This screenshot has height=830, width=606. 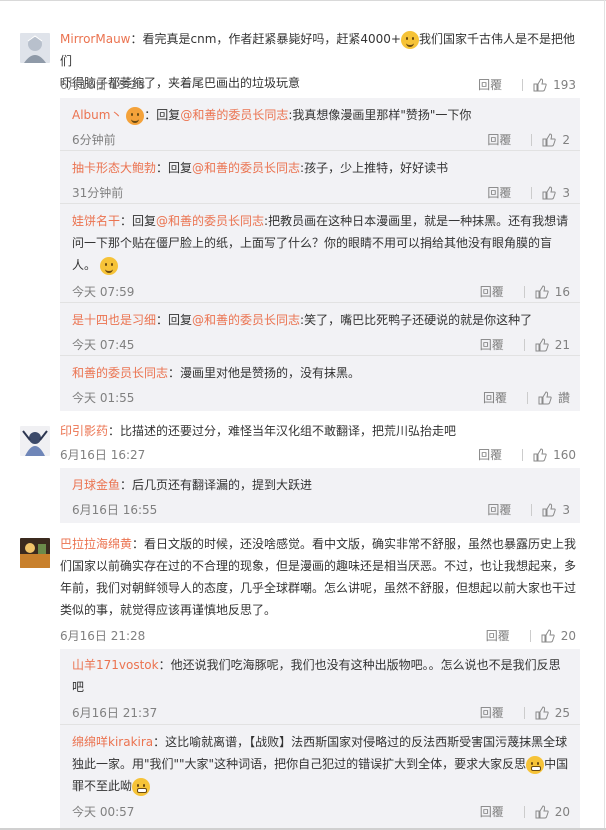 What do you see at coordinates (115, 665) in the screenshot?
I see `reply-username: 山羊171vostok` at bounding box center [115, 665].